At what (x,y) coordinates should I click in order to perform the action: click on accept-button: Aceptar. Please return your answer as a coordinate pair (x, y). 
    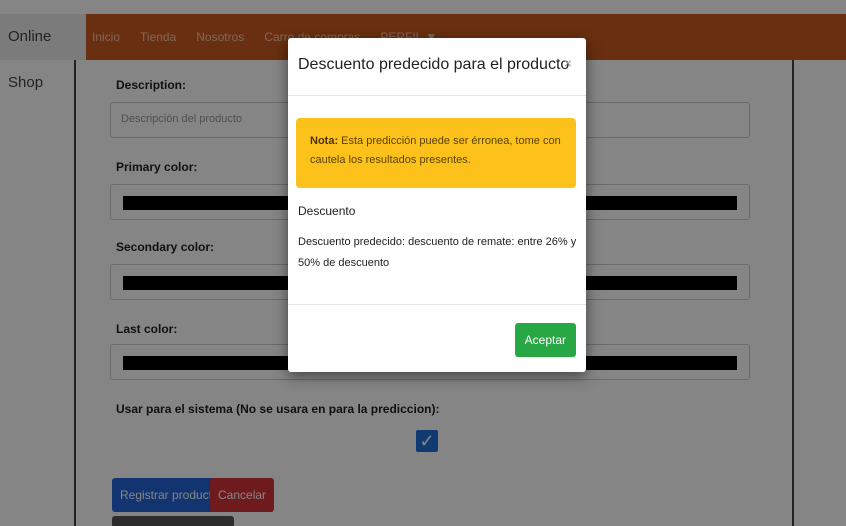
    Looking at the image, I should click on (545, 340).